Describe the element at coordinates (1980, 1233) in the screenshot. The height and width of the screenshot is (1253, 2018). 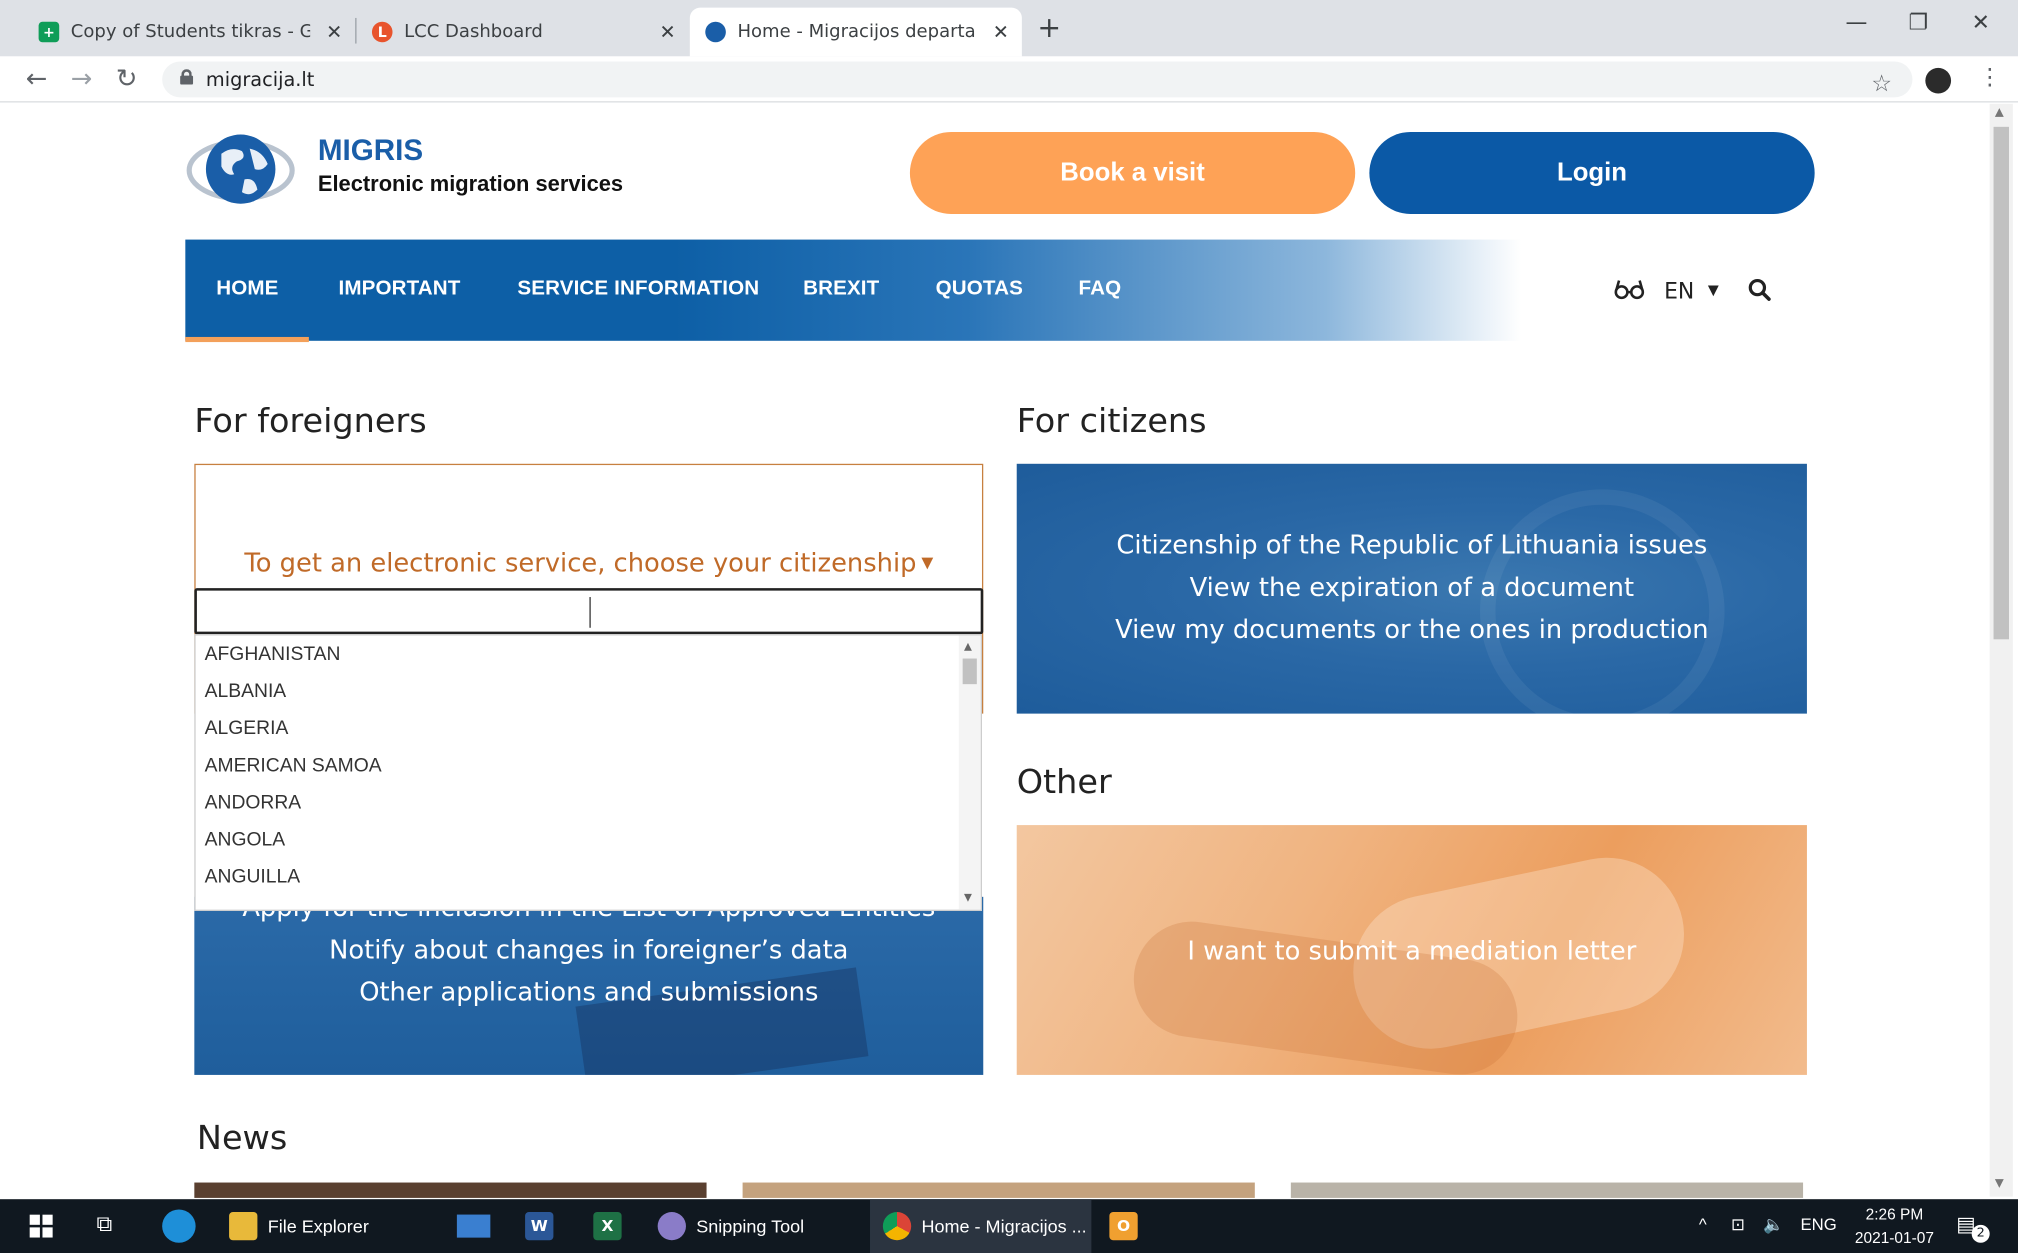
I see `notification-count: 2` at that location.